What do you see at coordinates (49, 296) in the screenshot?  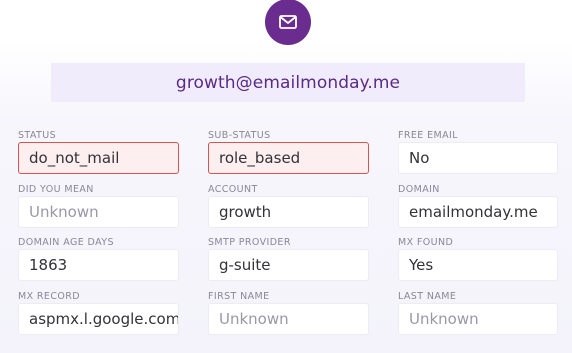 I see `field-label: MX RECORD` at bounding box center [49, 296].